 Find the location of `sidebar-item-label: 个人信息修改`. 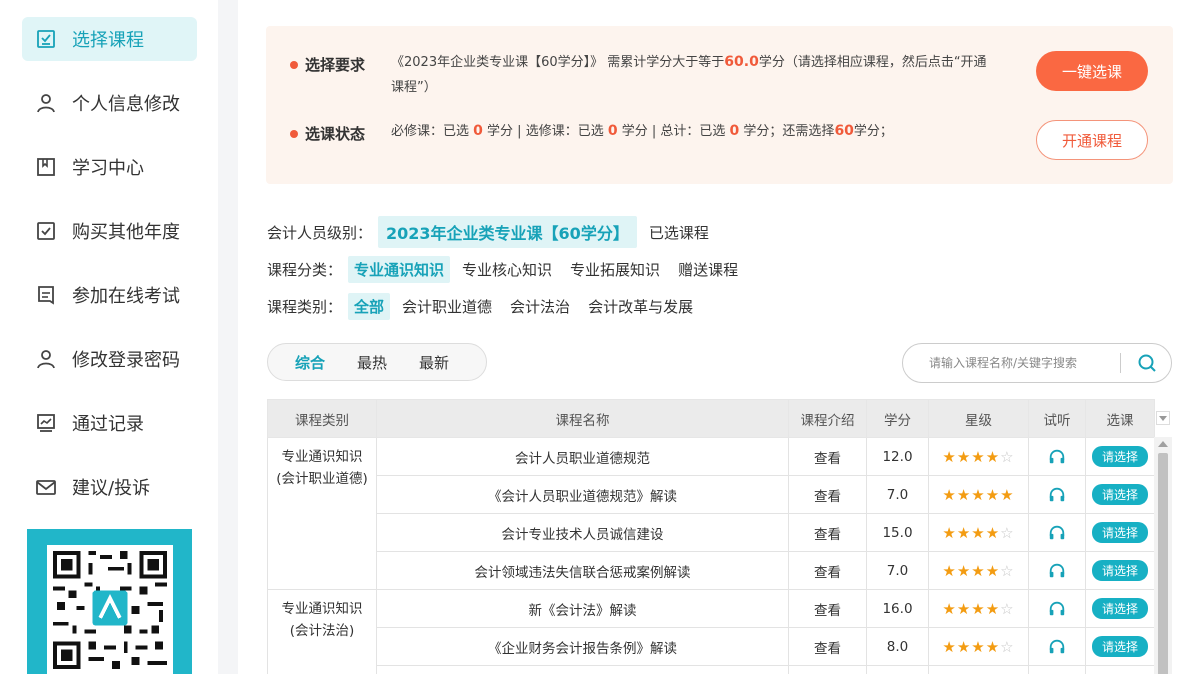

sidebar-item-label: 个人信息修改 is located at coordinates (126, 104).